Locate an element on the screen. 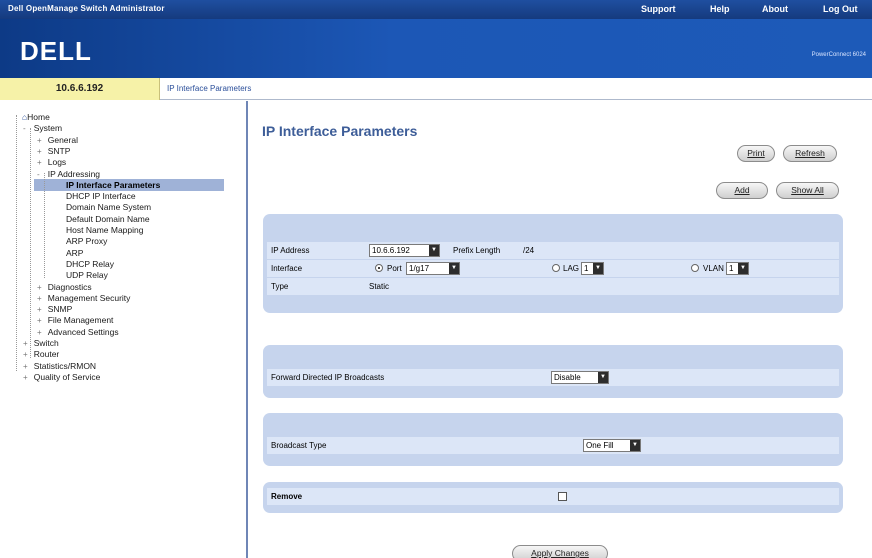 The width and height of the screenshot is (872, 558). type-value: Static is located at coordinates (379, 286).